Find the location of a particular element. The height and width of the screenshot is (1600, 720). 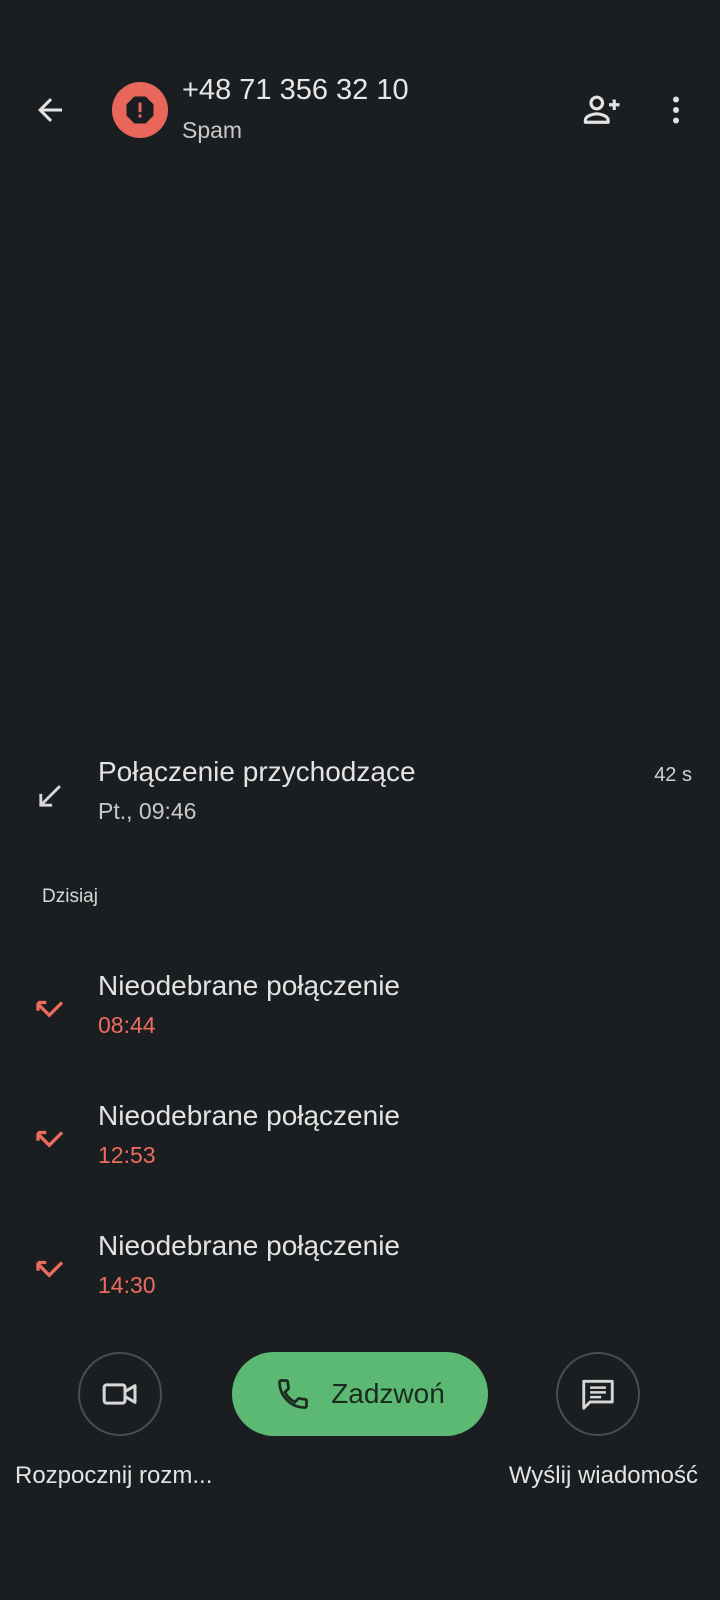

phone-icon is located at coordinates (293, 1394).